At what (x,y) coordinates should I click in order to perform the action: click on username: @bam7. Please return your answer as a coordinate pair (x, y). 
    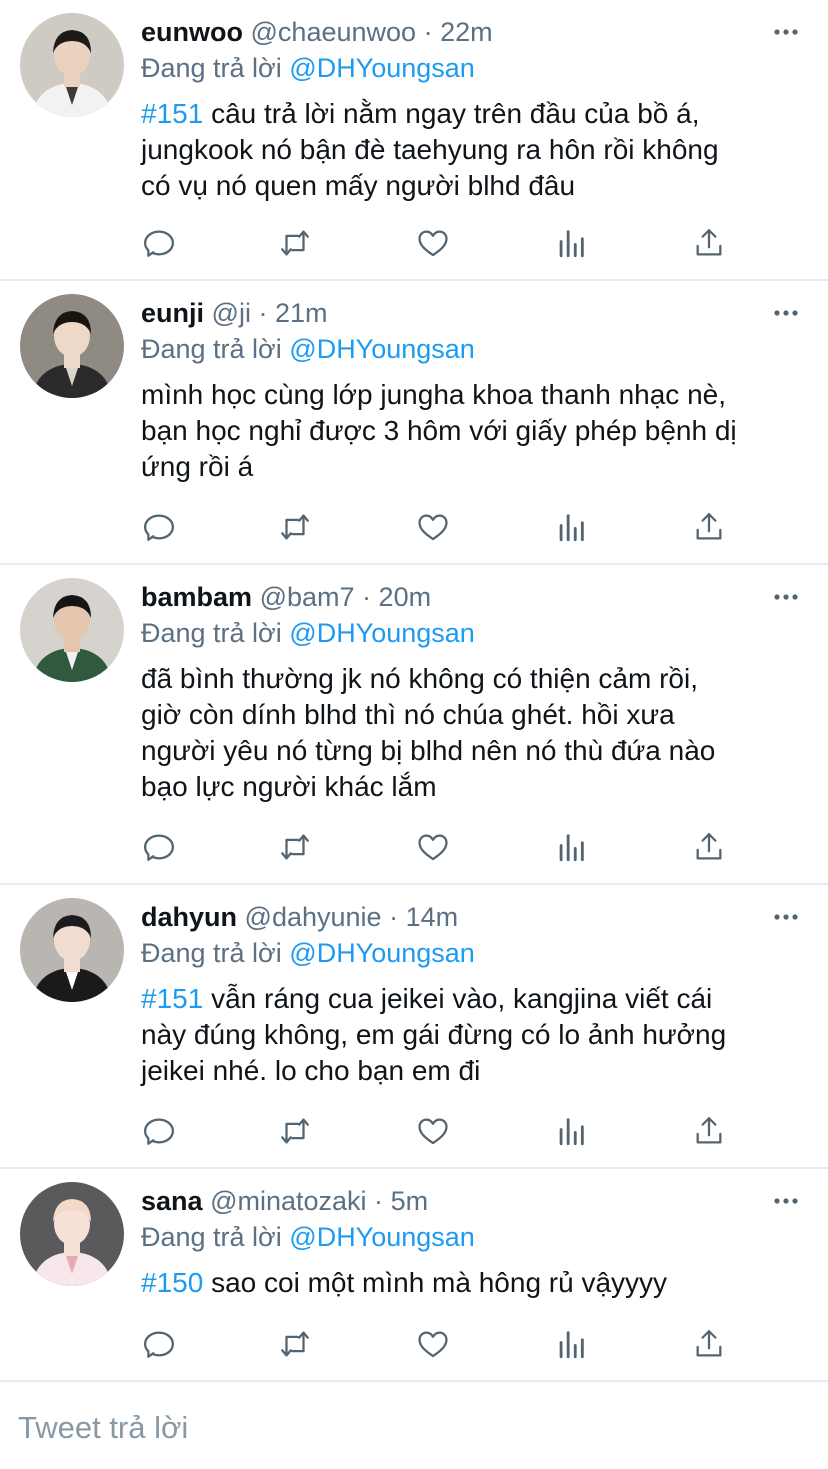
    Looking at the image, I should click on (307, 597).